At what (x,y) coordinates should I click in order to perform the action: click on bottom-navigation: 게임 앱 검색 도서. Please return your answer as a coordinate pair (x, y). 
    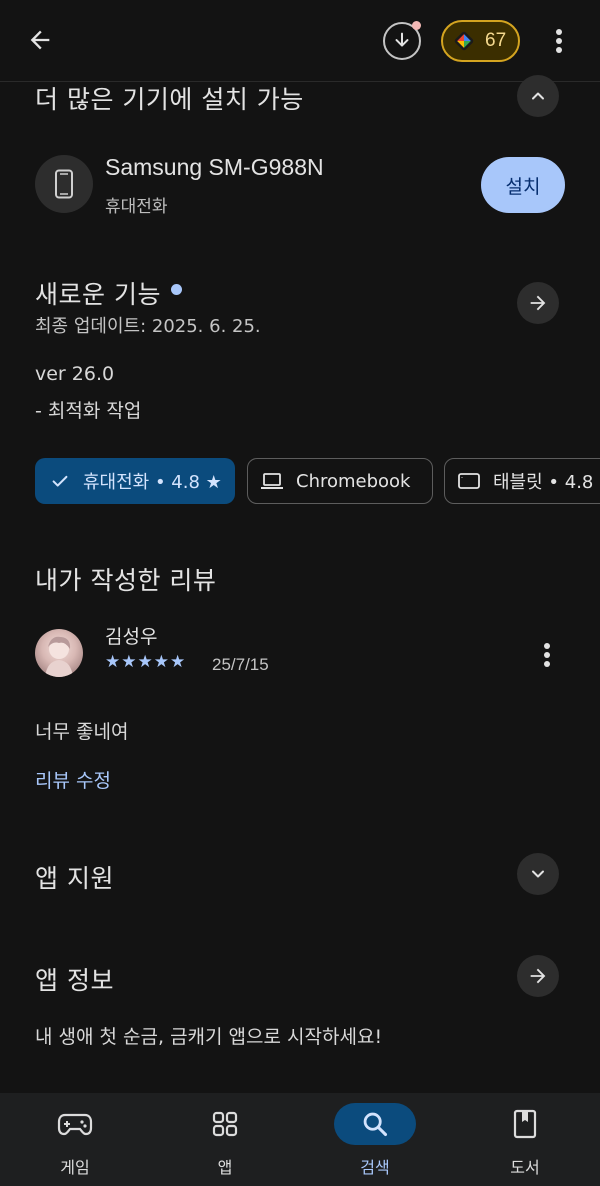
    Looking at the image, I should click on (300, 1139).